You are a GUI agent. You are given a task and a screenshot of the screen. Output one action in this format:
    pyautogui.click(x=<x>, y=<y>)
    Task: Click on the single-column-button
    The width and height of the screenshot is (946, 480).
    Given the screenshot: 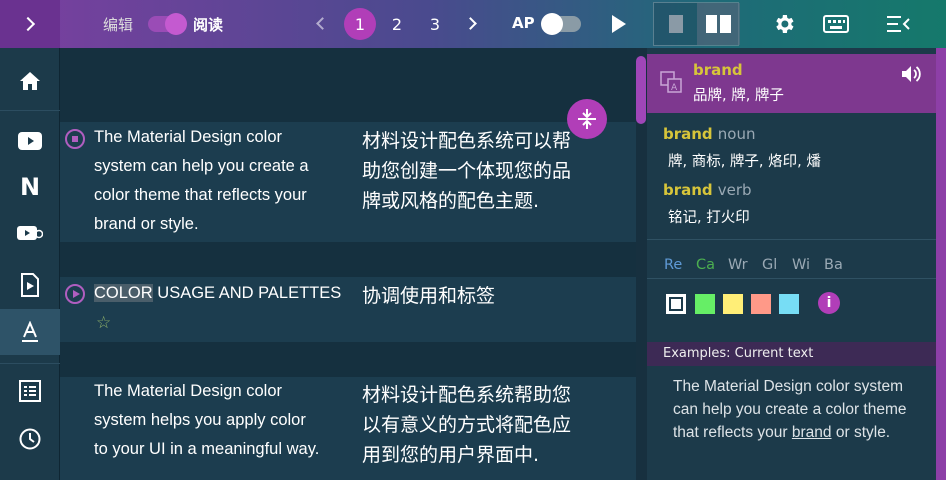 What is the action you would take?
    pyautogui.click(x=675, y=24)
    